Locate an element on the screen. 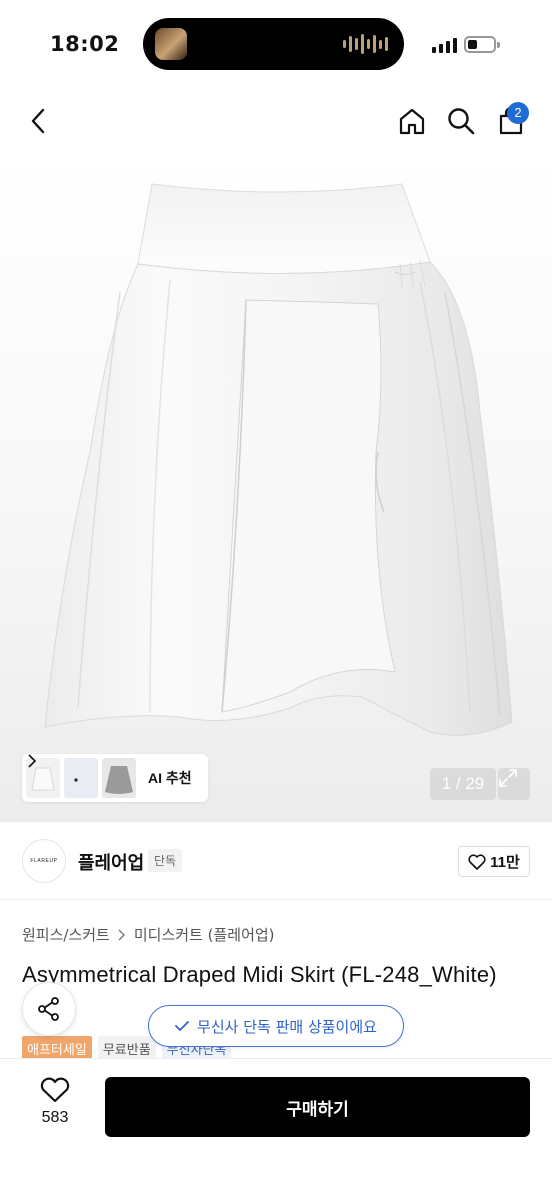 The width and height of the screenshot is (552, 1200). status-bar: 18:02 is located at coordinates (276, 45).